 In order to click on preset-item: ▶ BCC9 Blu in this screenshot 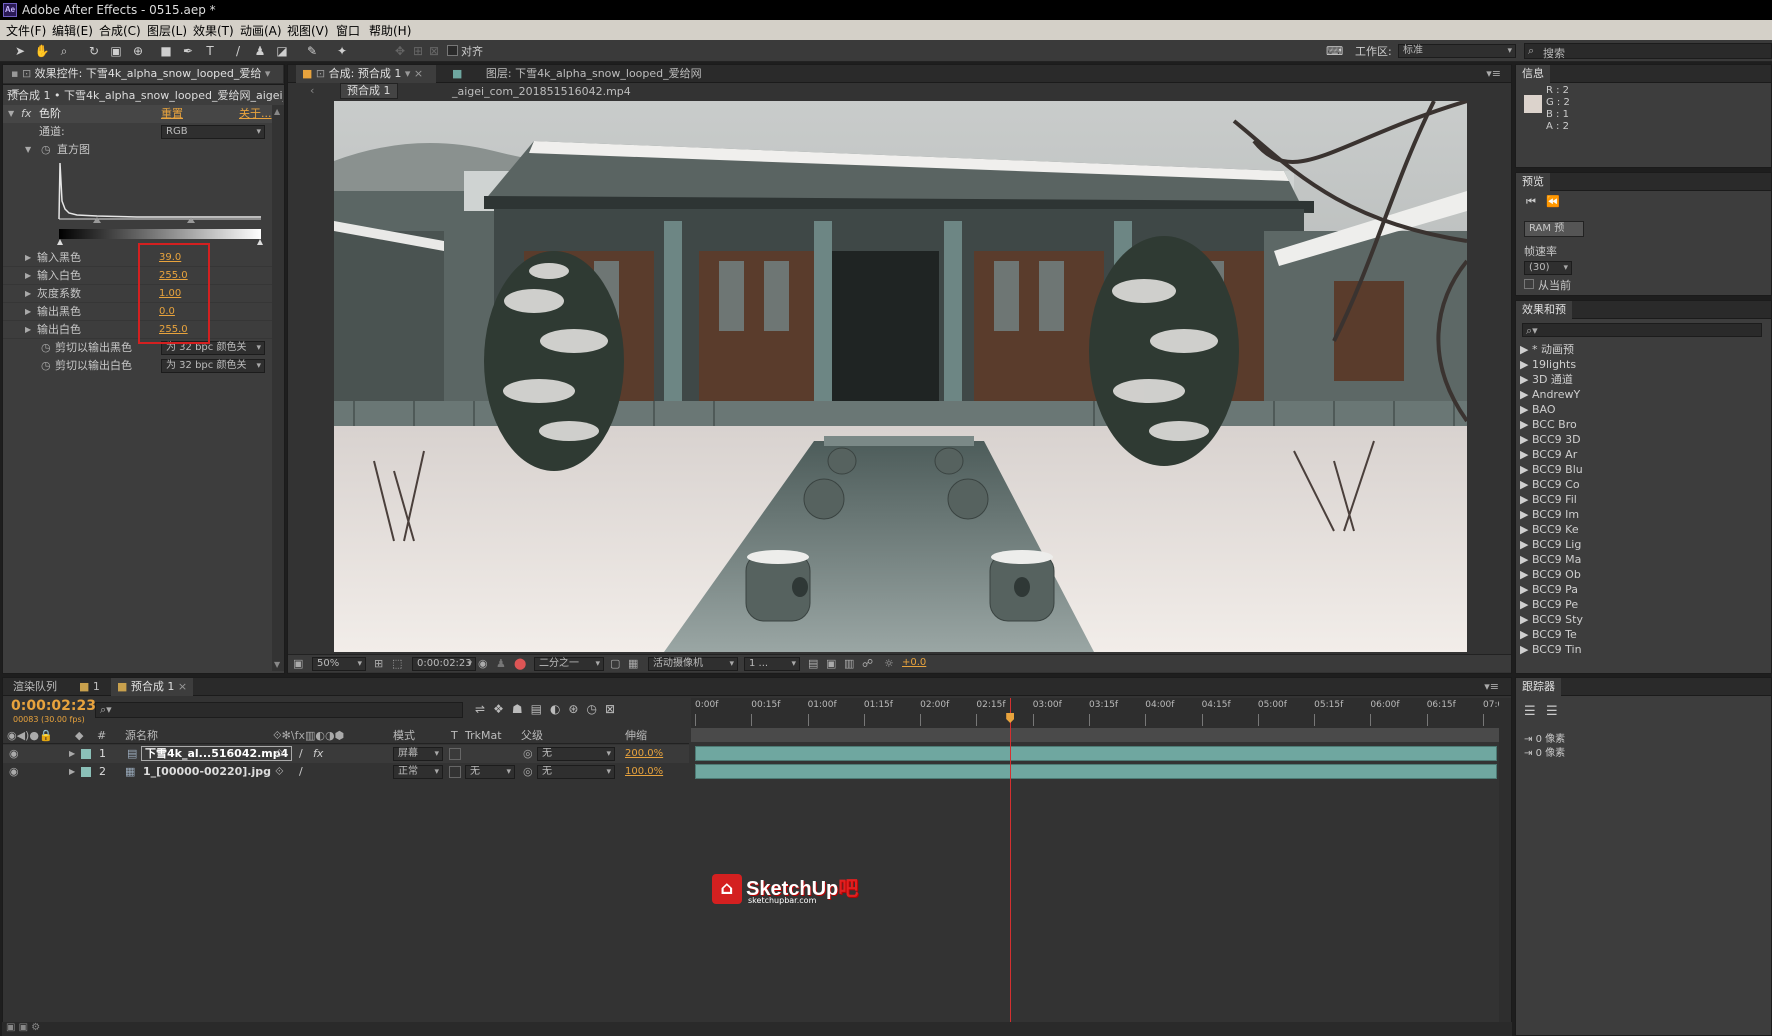, I will do `click(1645, 469)`.